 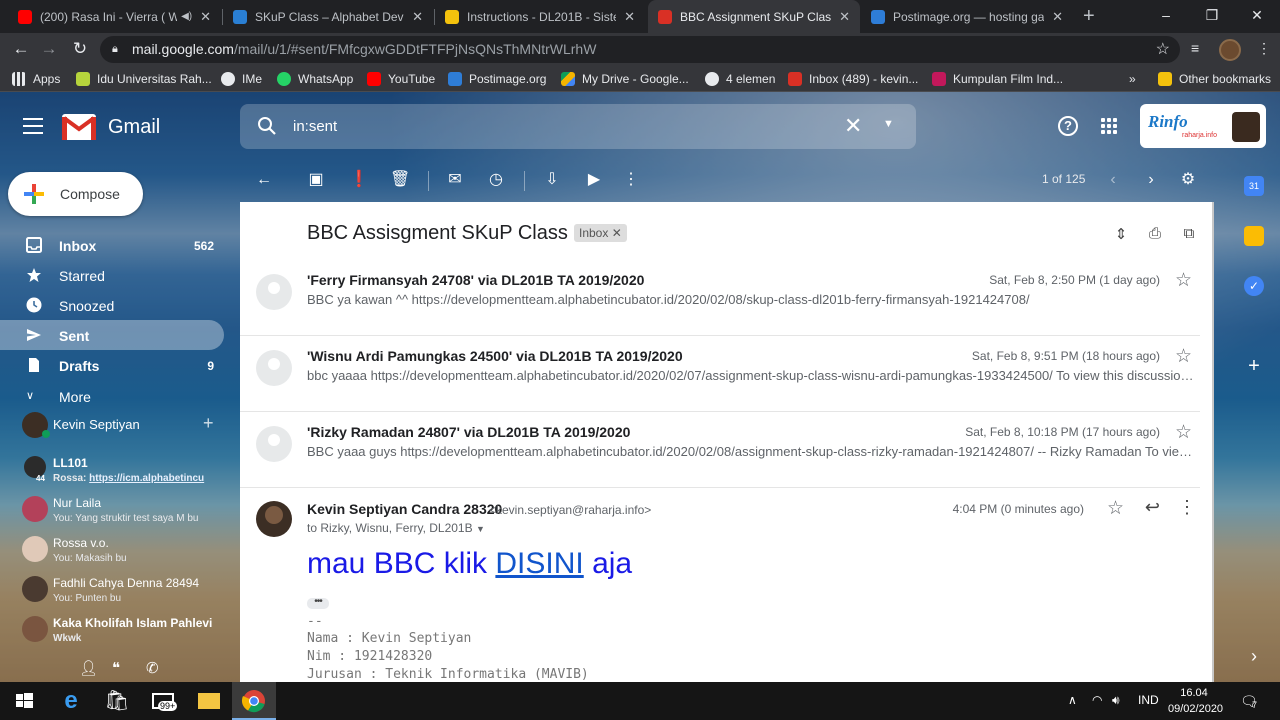 I want to click on archive-icon: ▣, so click(x=316, y=180).